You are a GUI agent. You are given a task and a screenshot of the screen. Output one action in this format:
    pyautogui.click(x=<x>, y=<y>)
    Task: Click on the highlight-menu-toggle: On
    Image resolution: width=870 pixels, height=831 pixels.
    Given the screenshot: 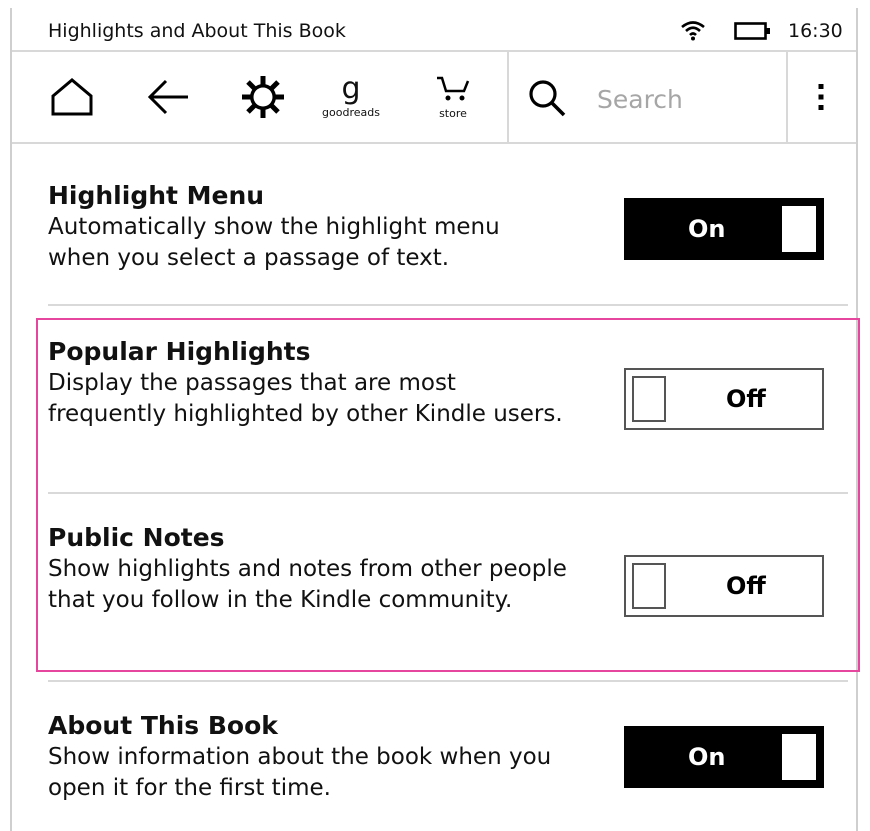 What is the action you would take?
    pyautogui.click(x=724, y=229)
    